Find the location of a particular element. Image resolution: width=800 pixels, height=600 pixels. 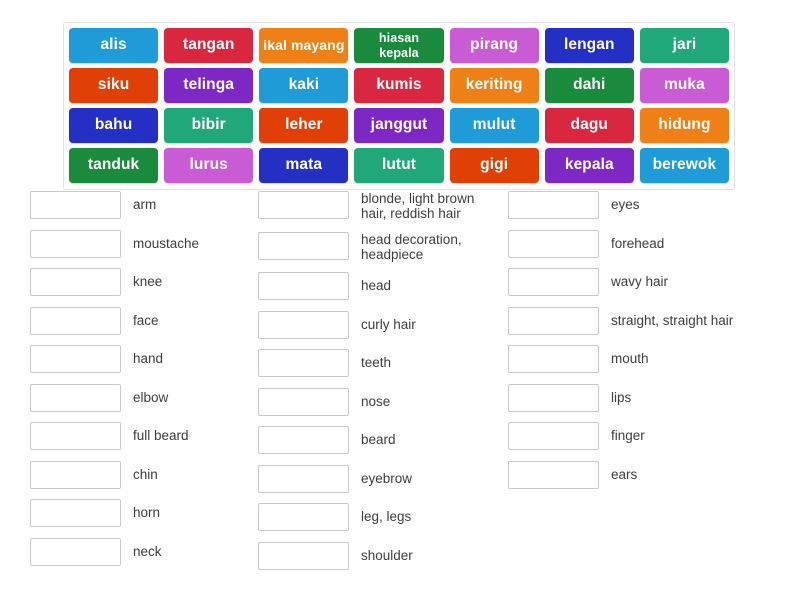

answer-label: forehead is located at coordinates (638, 243).